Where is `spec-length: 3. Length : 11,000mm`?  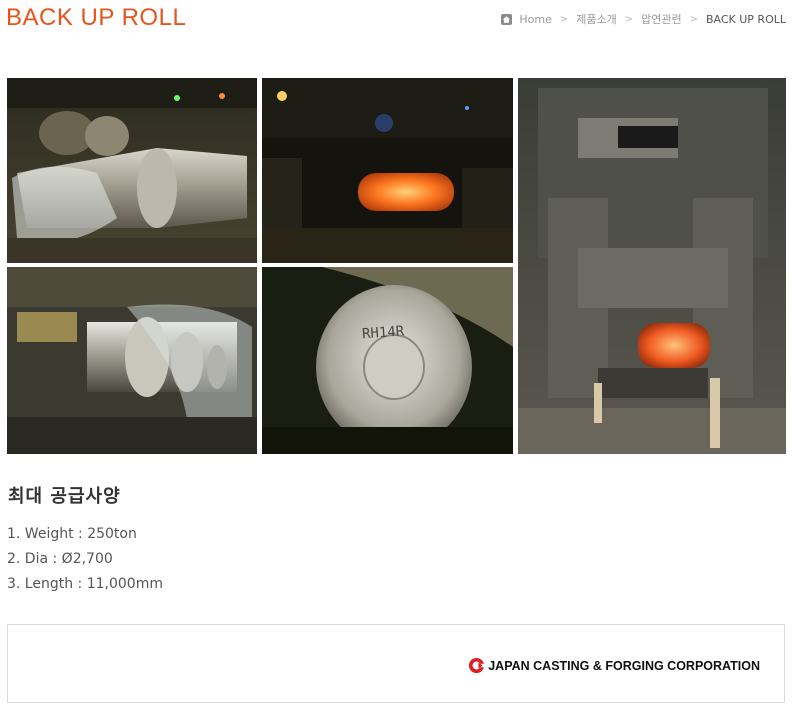
spec-length: 3. Length : 11,000mm is located at coordinates (85, 584).